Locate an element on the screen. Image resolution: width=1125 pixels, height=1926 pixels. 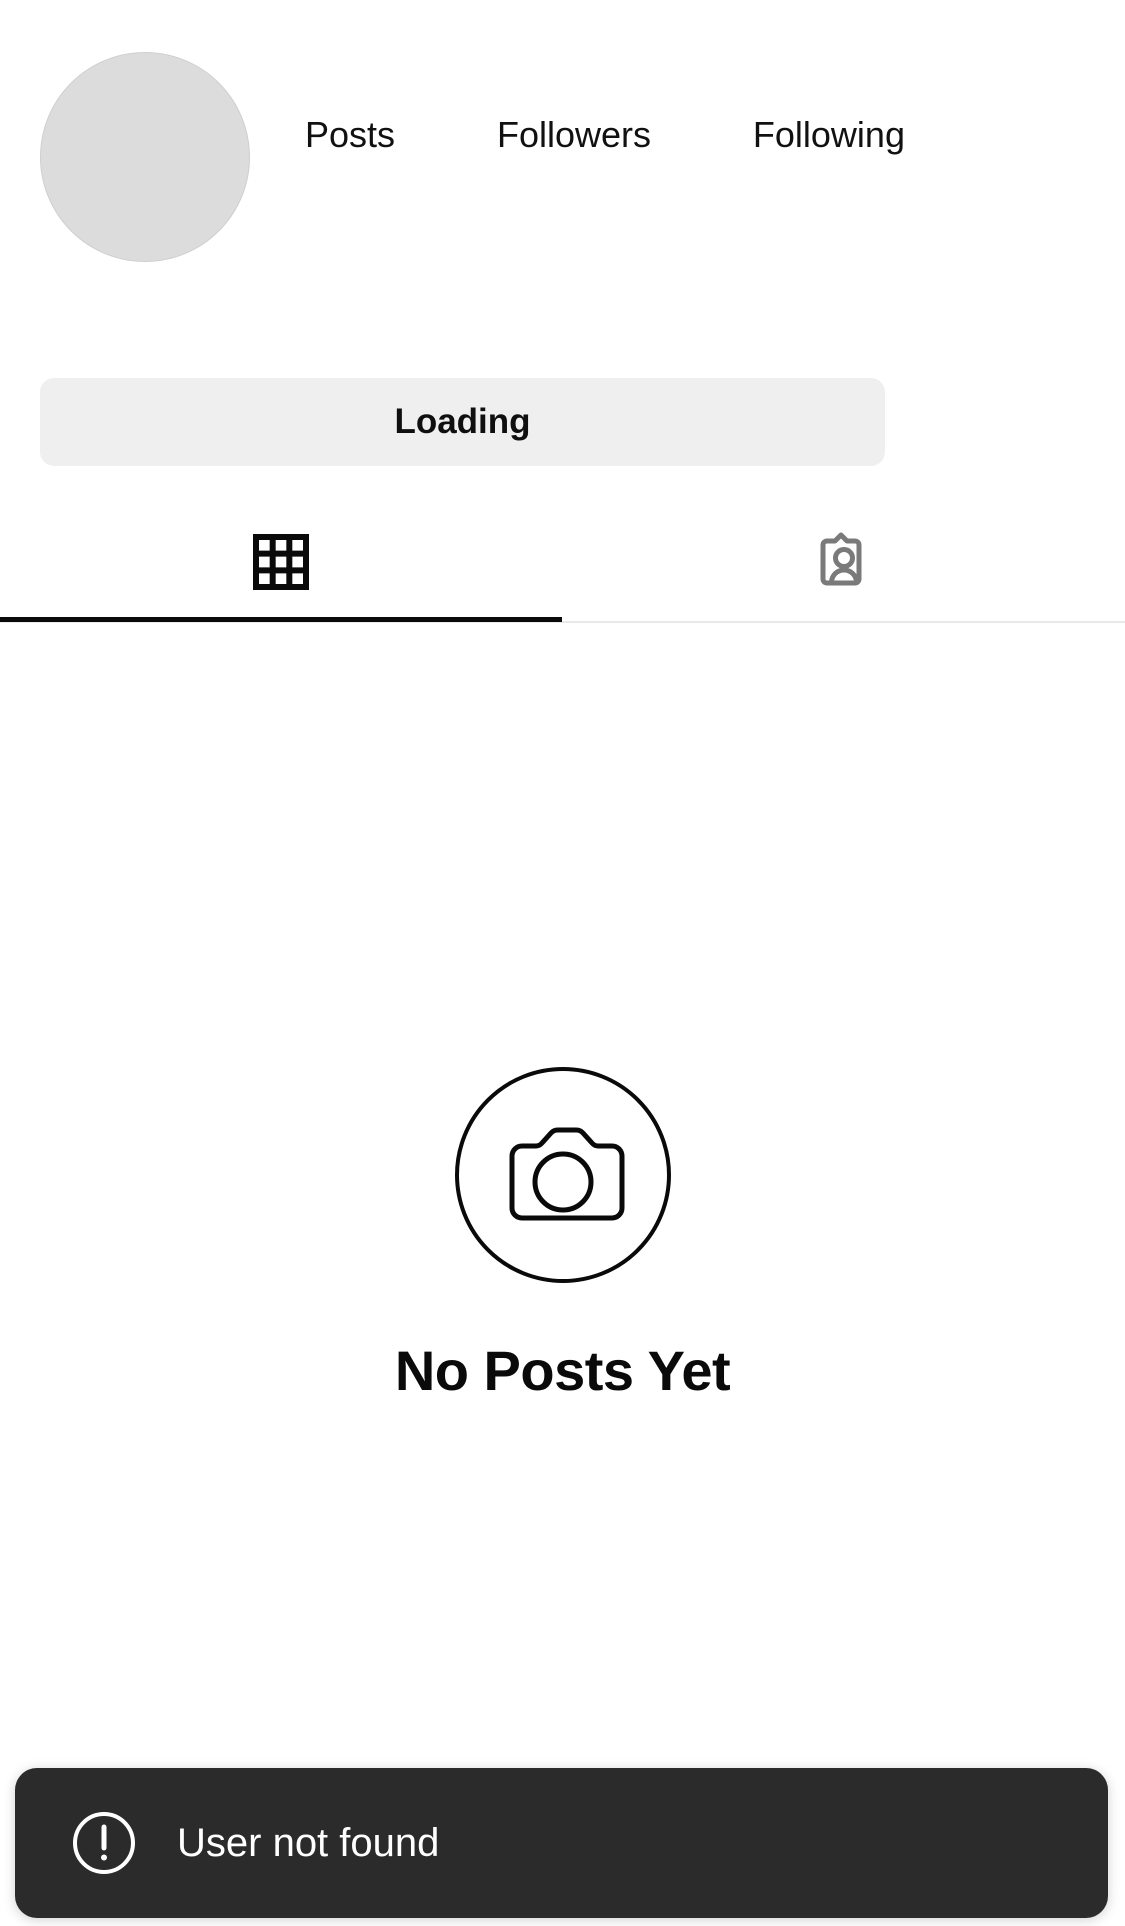
grid-icon is located at coordinates (281, 562).